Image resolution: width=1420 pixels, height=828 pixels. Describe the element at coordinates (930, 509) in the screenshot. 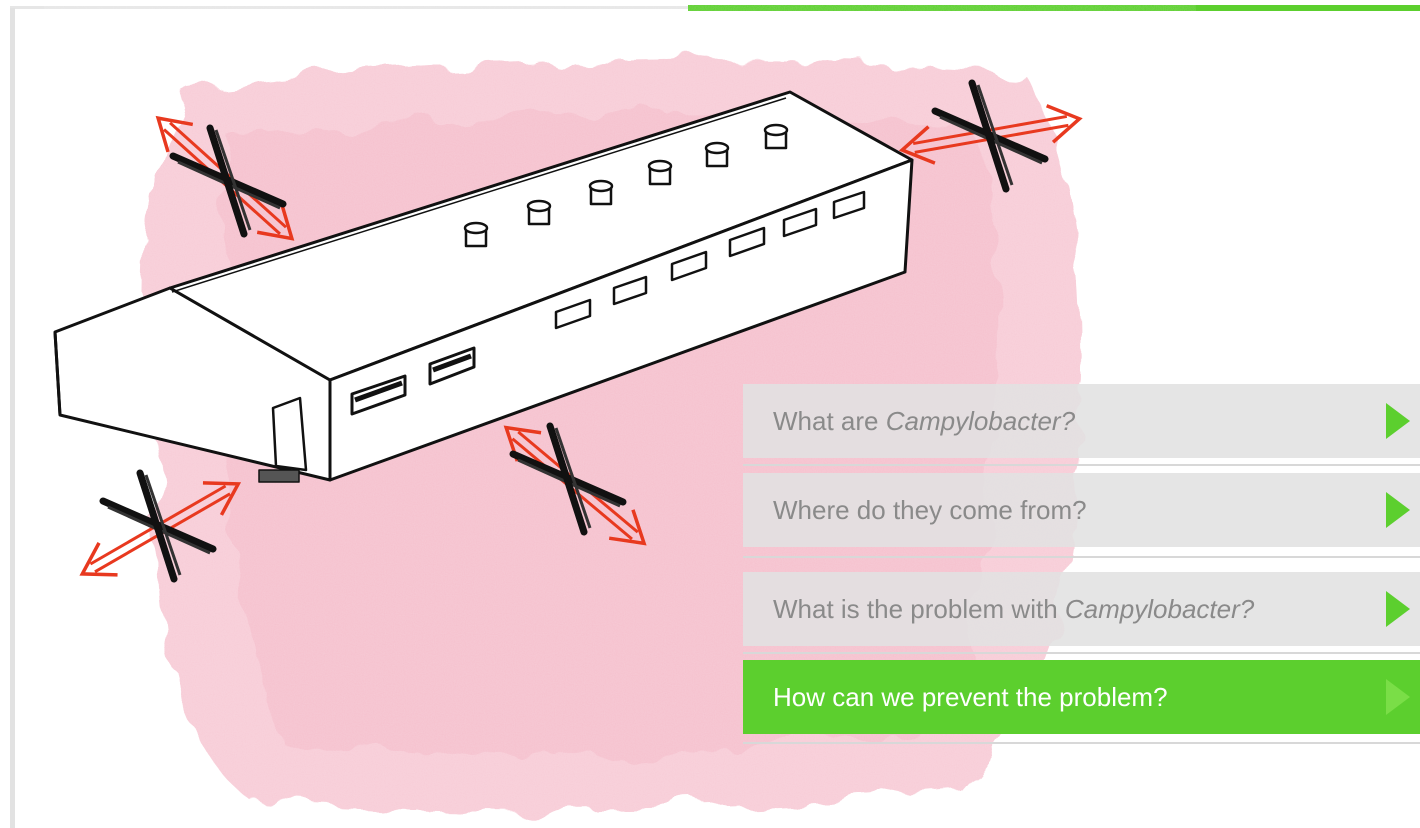

I see `menu-item-label: Where do they come from?` at that location.